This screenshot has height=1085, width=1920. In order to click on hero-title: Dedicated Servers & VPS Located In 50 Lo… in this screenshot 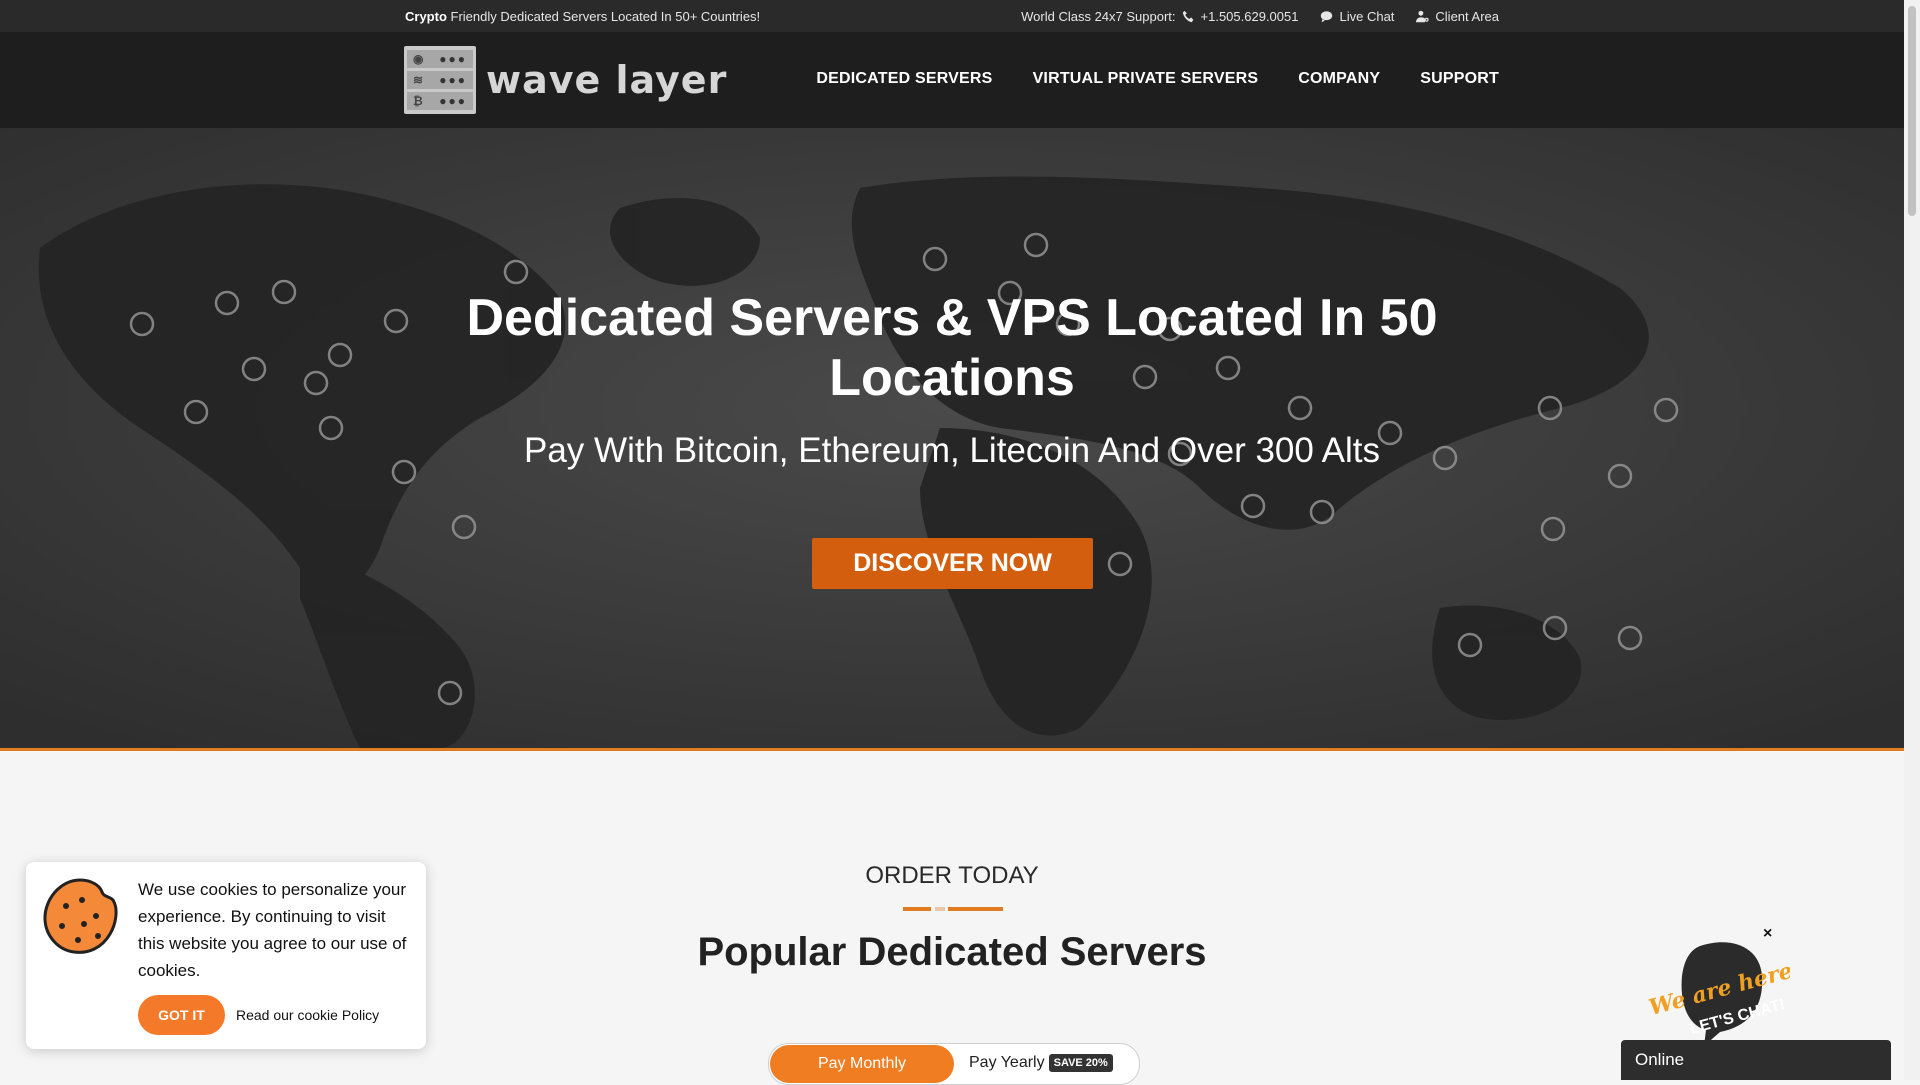, I will do `click(952, 348)`.